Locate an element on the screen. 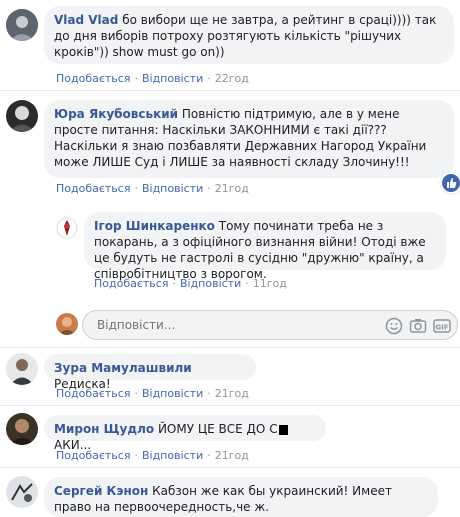  avatar-myron is located at coordinates (22, 429).